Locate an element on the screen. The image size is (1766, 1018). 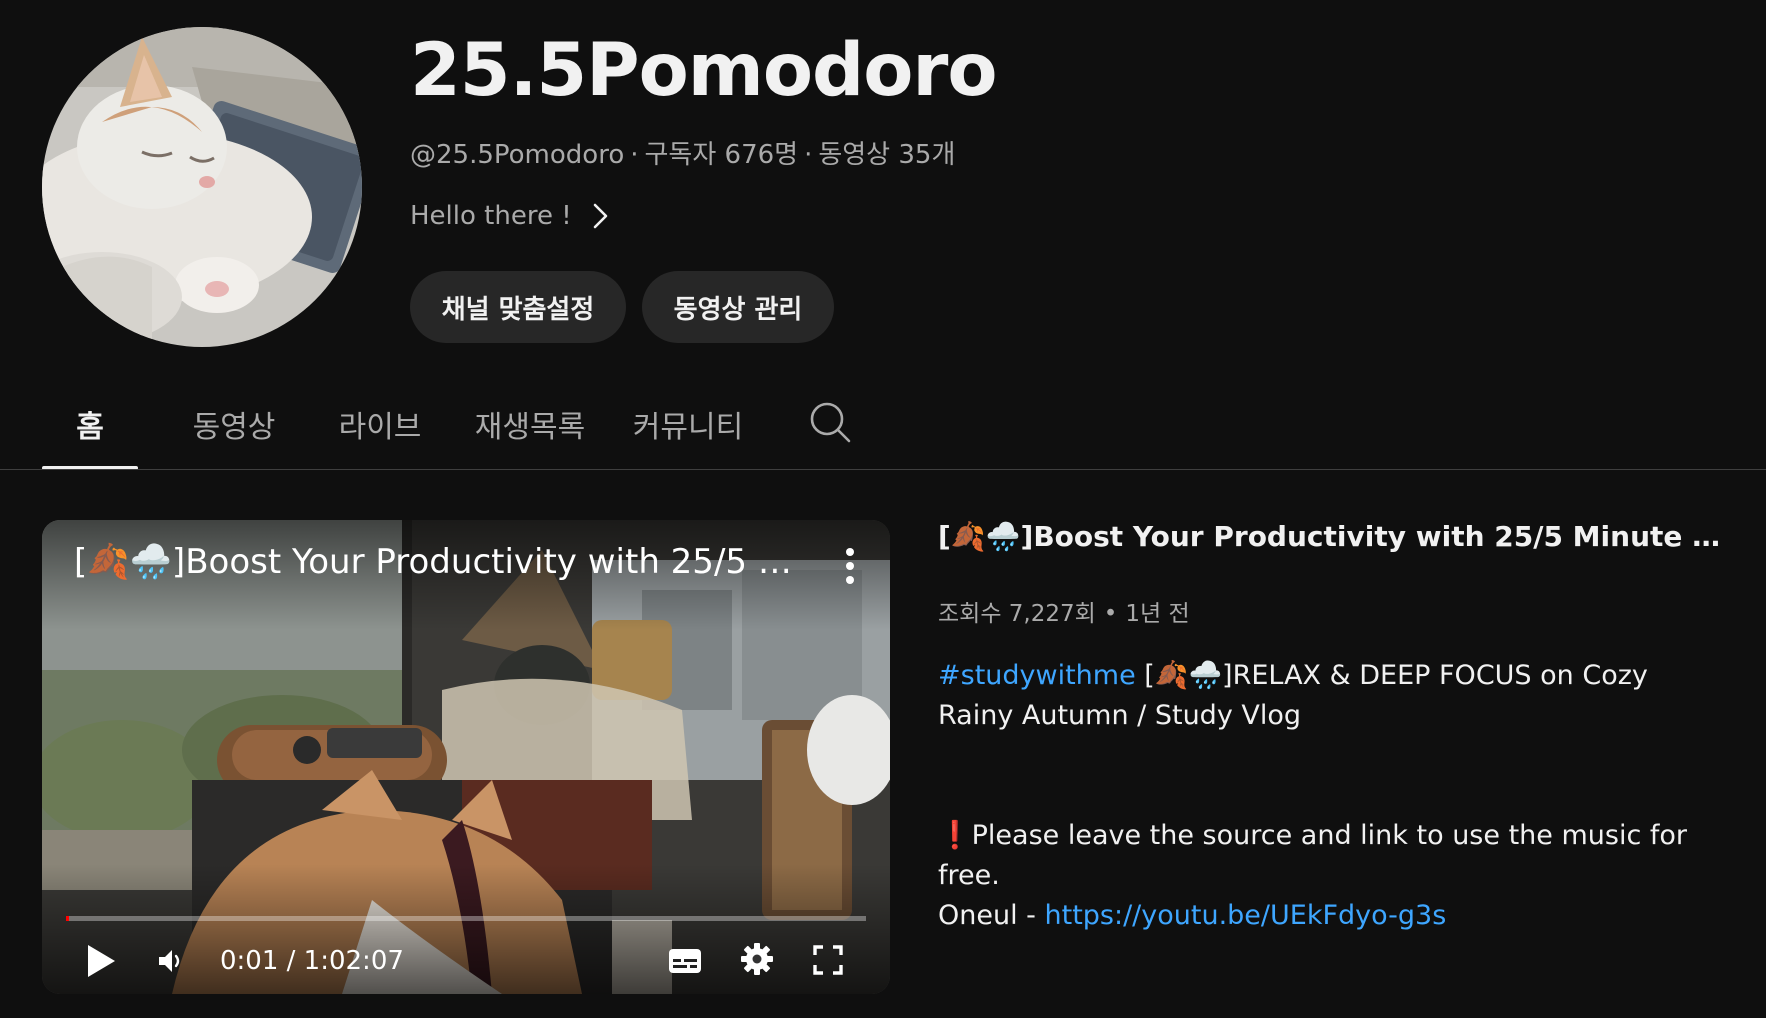
channel-name: 25.5Pomodoro is located at coordinates (704, 70).